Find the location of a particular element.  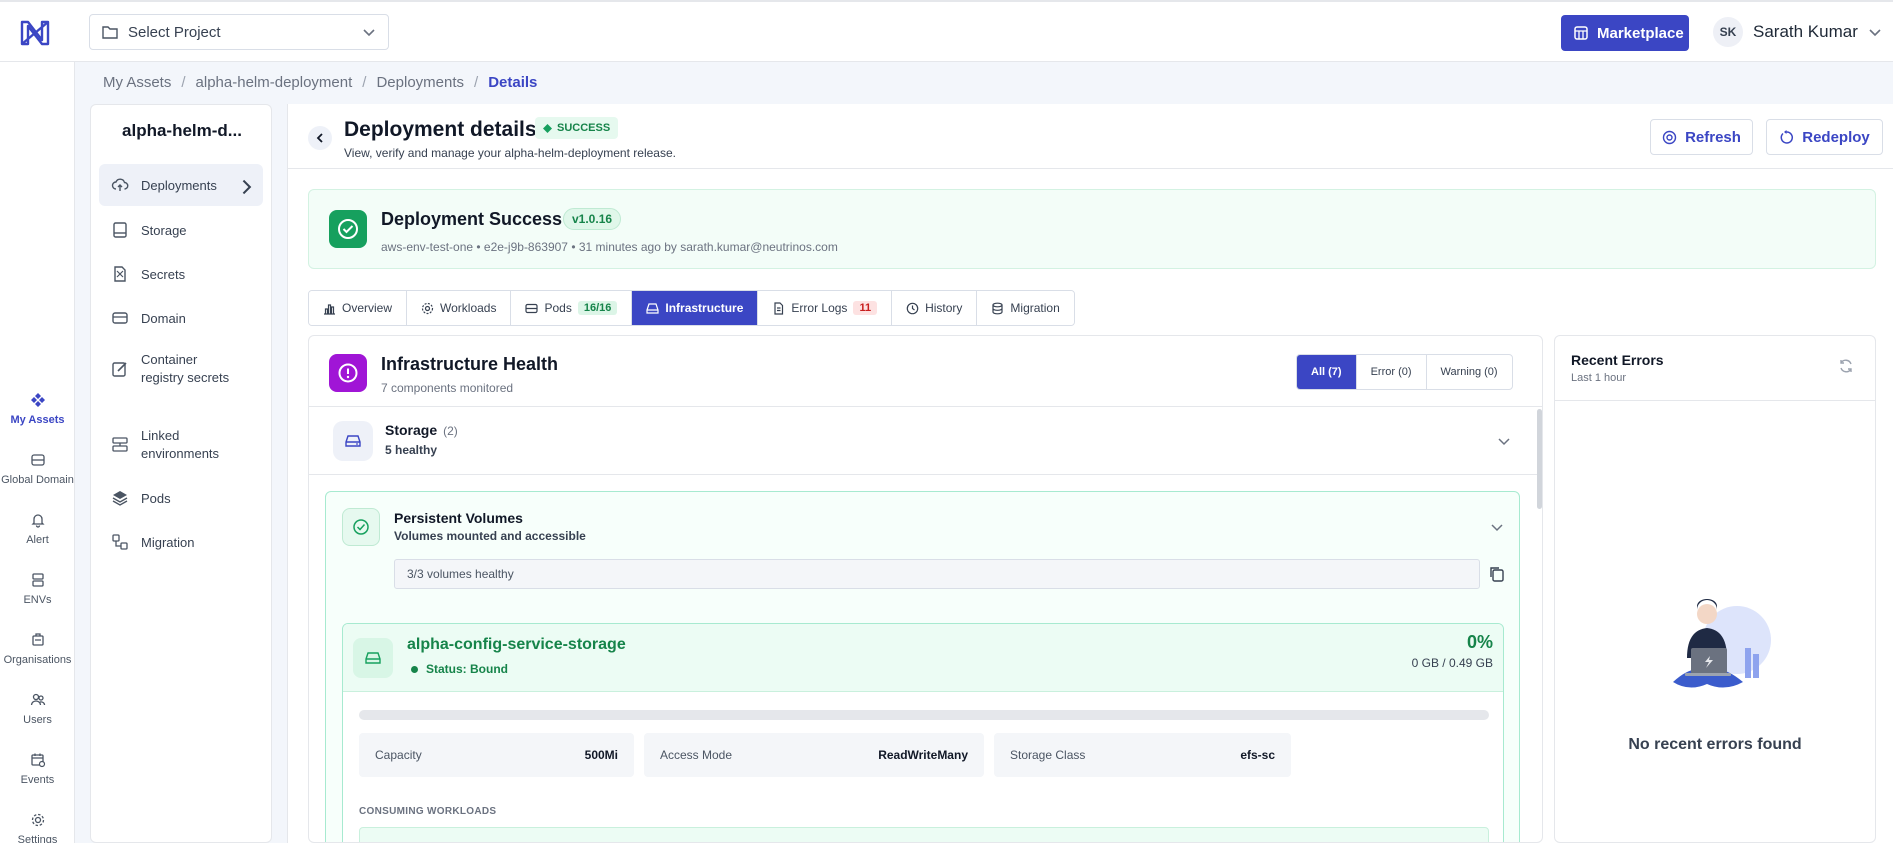

hdd-icon is located at coordinates (353, 441).